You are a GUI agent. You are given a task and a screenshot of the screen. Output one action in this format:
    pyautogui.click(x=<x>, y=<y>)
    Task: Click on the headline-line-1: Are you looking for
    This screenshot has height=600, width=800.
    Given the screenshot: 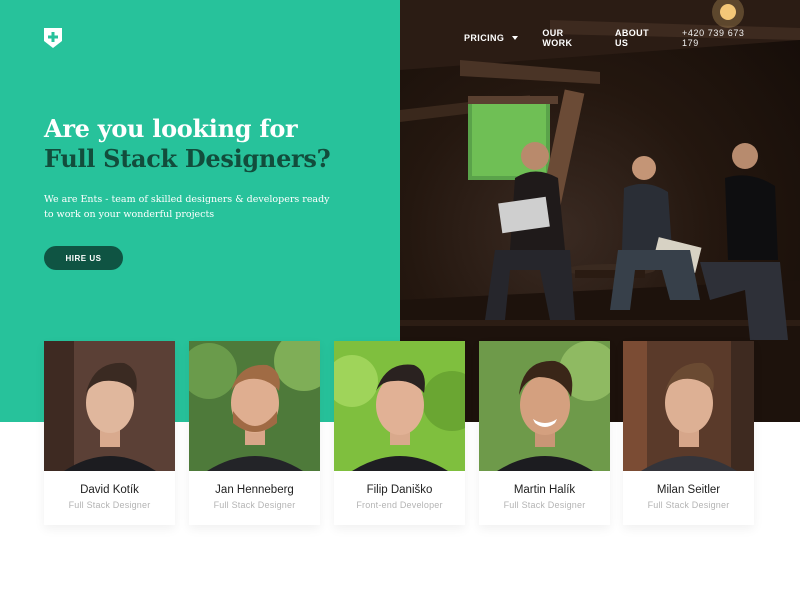 What is the action you would take?
    pyautogui.click(x=171, y=128)
    